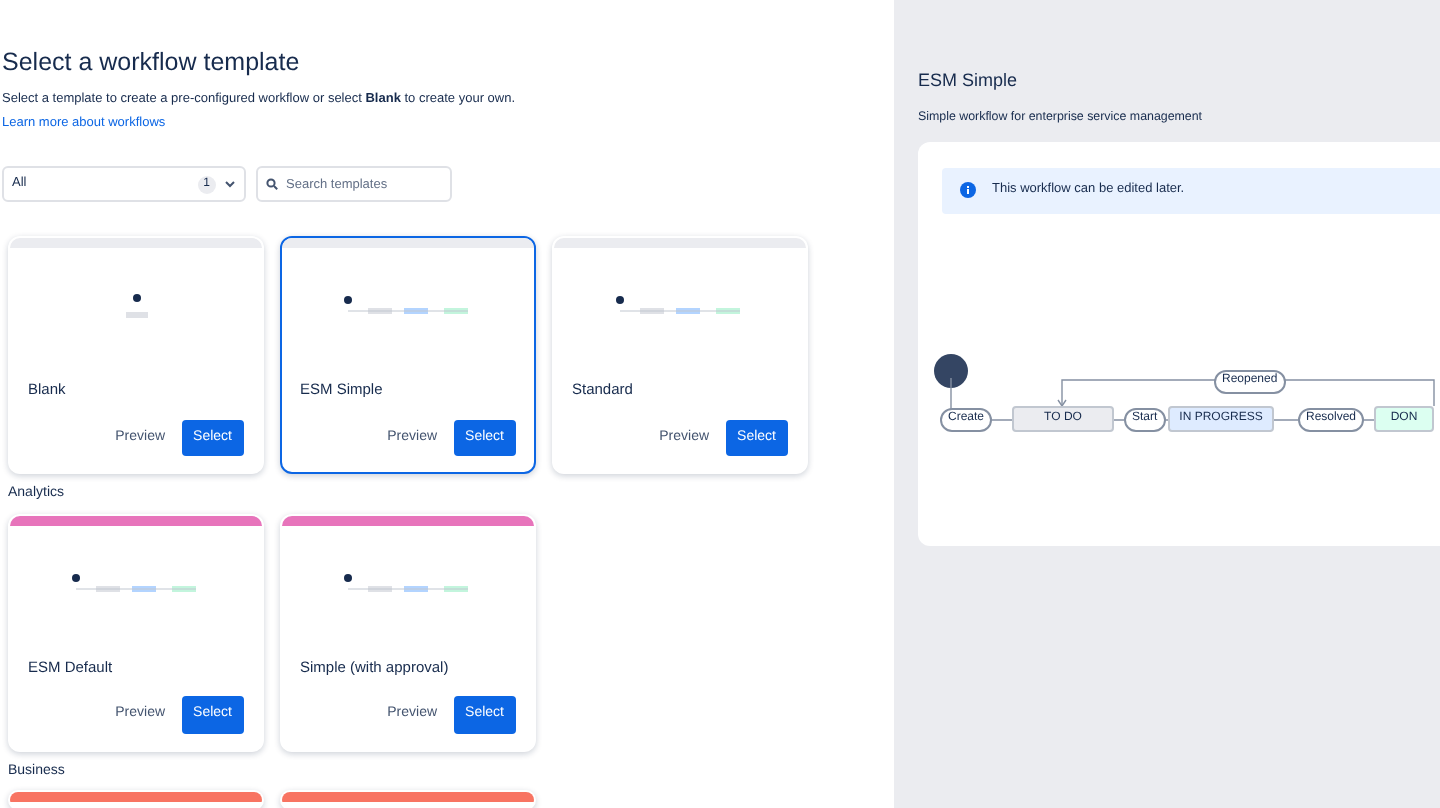 The width and height of the screenshot is (1440, 808). What do you see at coordinates (230, 184) in the screenshot?
I see `chevron-down-icon` at bounding box center [230, 184].